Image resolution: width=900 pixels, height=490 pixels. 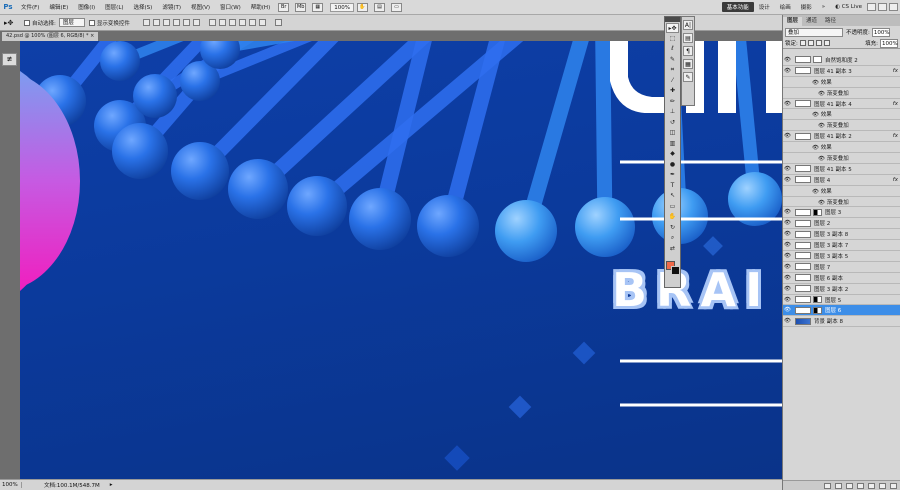 I want to click on hand-tool-icon: ✋, so click(x=362, y=7).